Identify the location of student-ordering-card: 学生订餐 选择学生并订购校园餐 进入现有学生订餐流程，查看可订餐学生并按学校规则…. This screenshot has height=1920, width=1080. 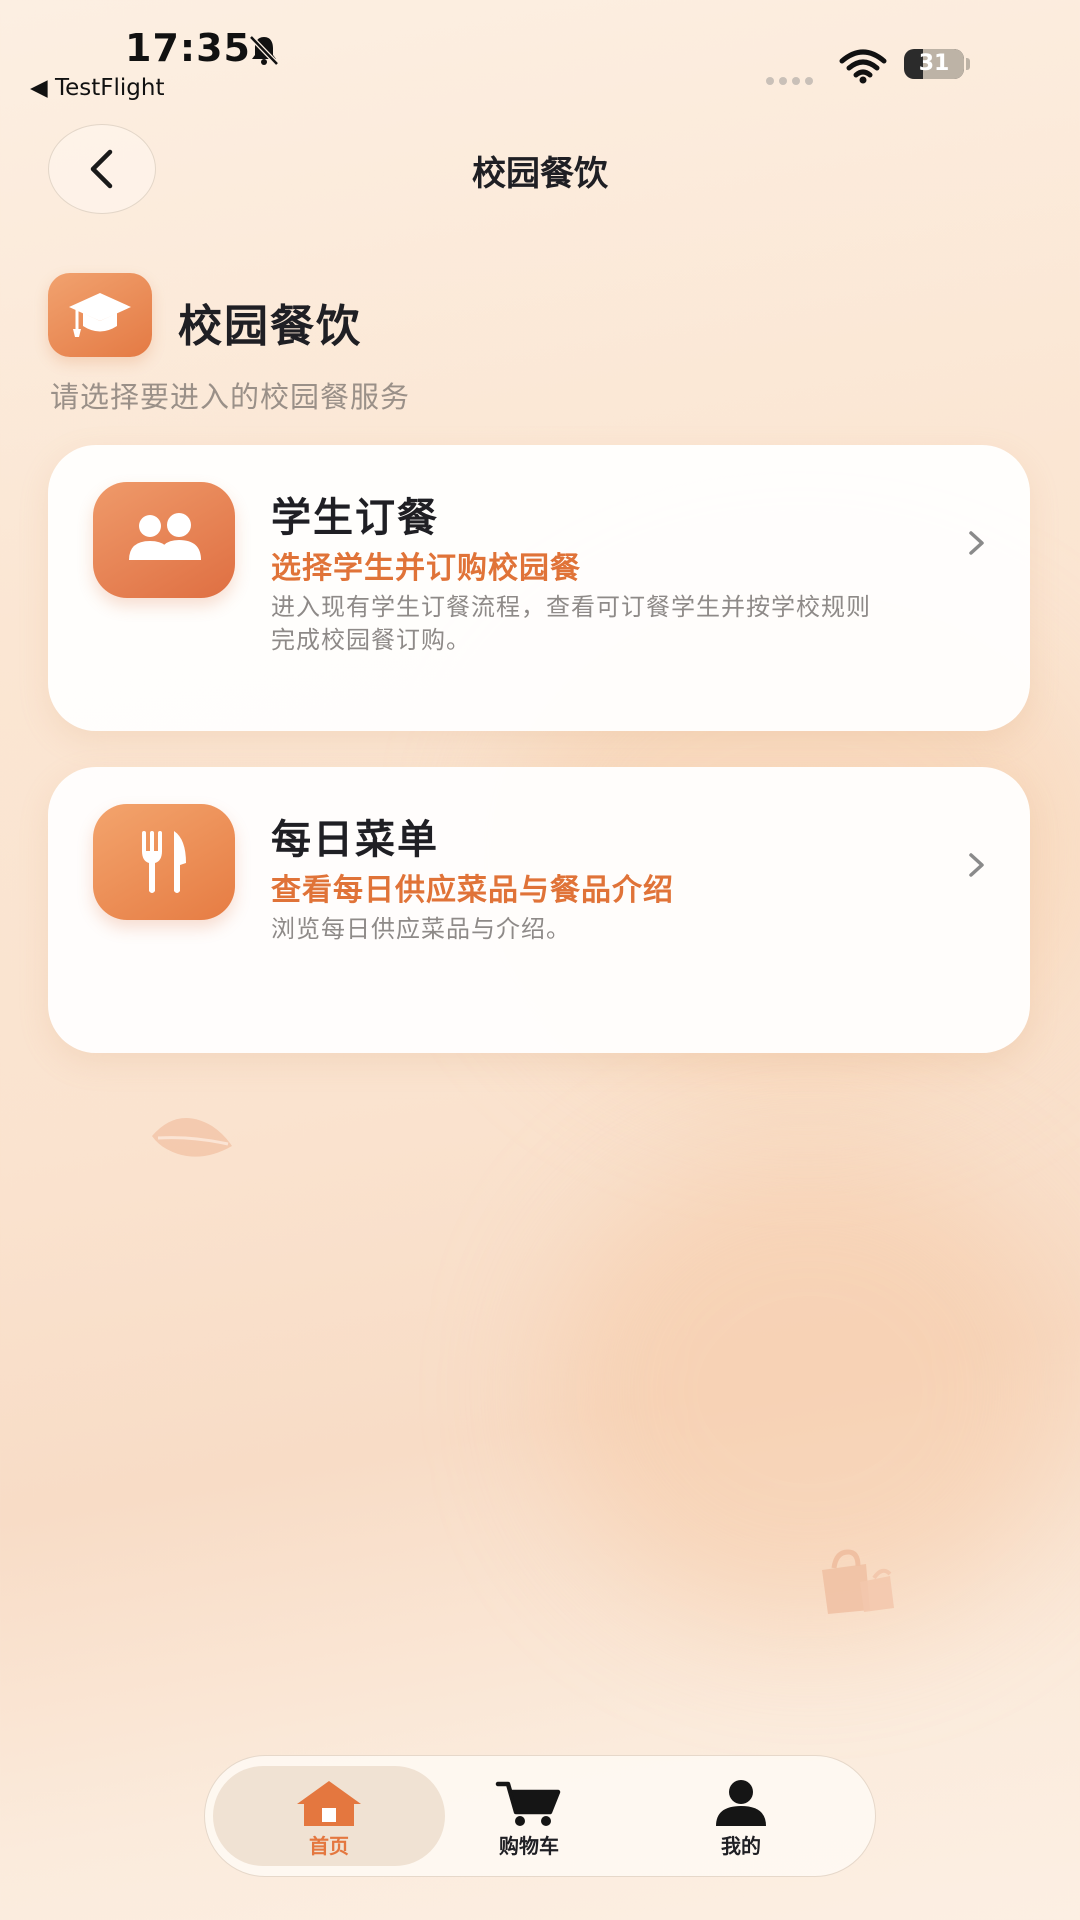
(539, 588).